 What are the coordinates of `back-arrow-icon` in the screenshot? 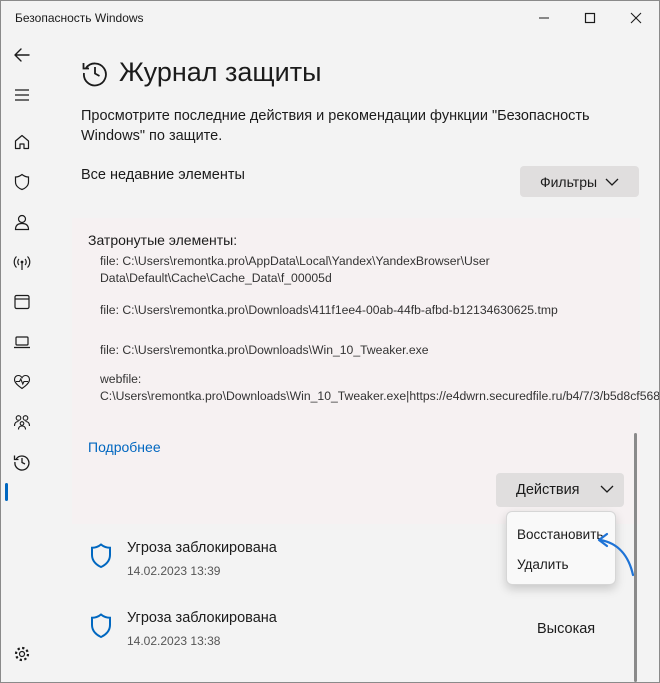 It's located at (22, 55).